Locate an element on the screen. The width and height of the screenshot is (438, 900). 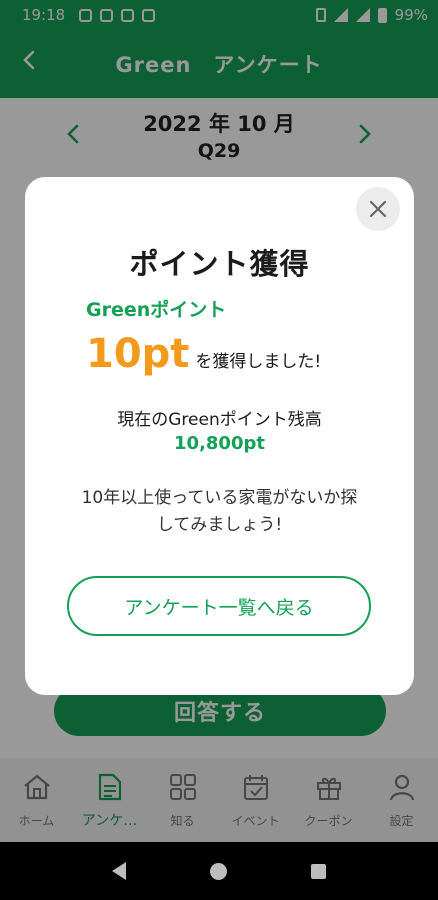
system-nav-bar is located at coordinates (219, 871).